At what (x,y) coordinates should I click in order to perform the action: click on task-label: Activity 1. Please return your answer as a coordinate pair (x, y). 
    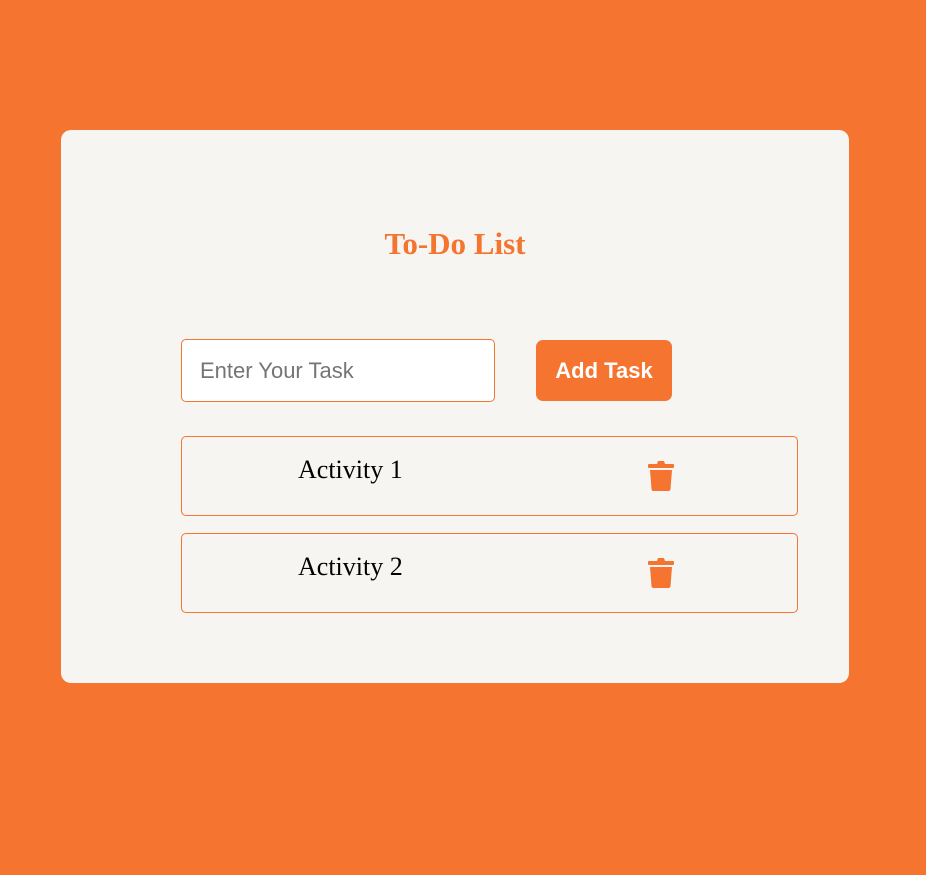
    Looking at the image, I should click on (350, 469).